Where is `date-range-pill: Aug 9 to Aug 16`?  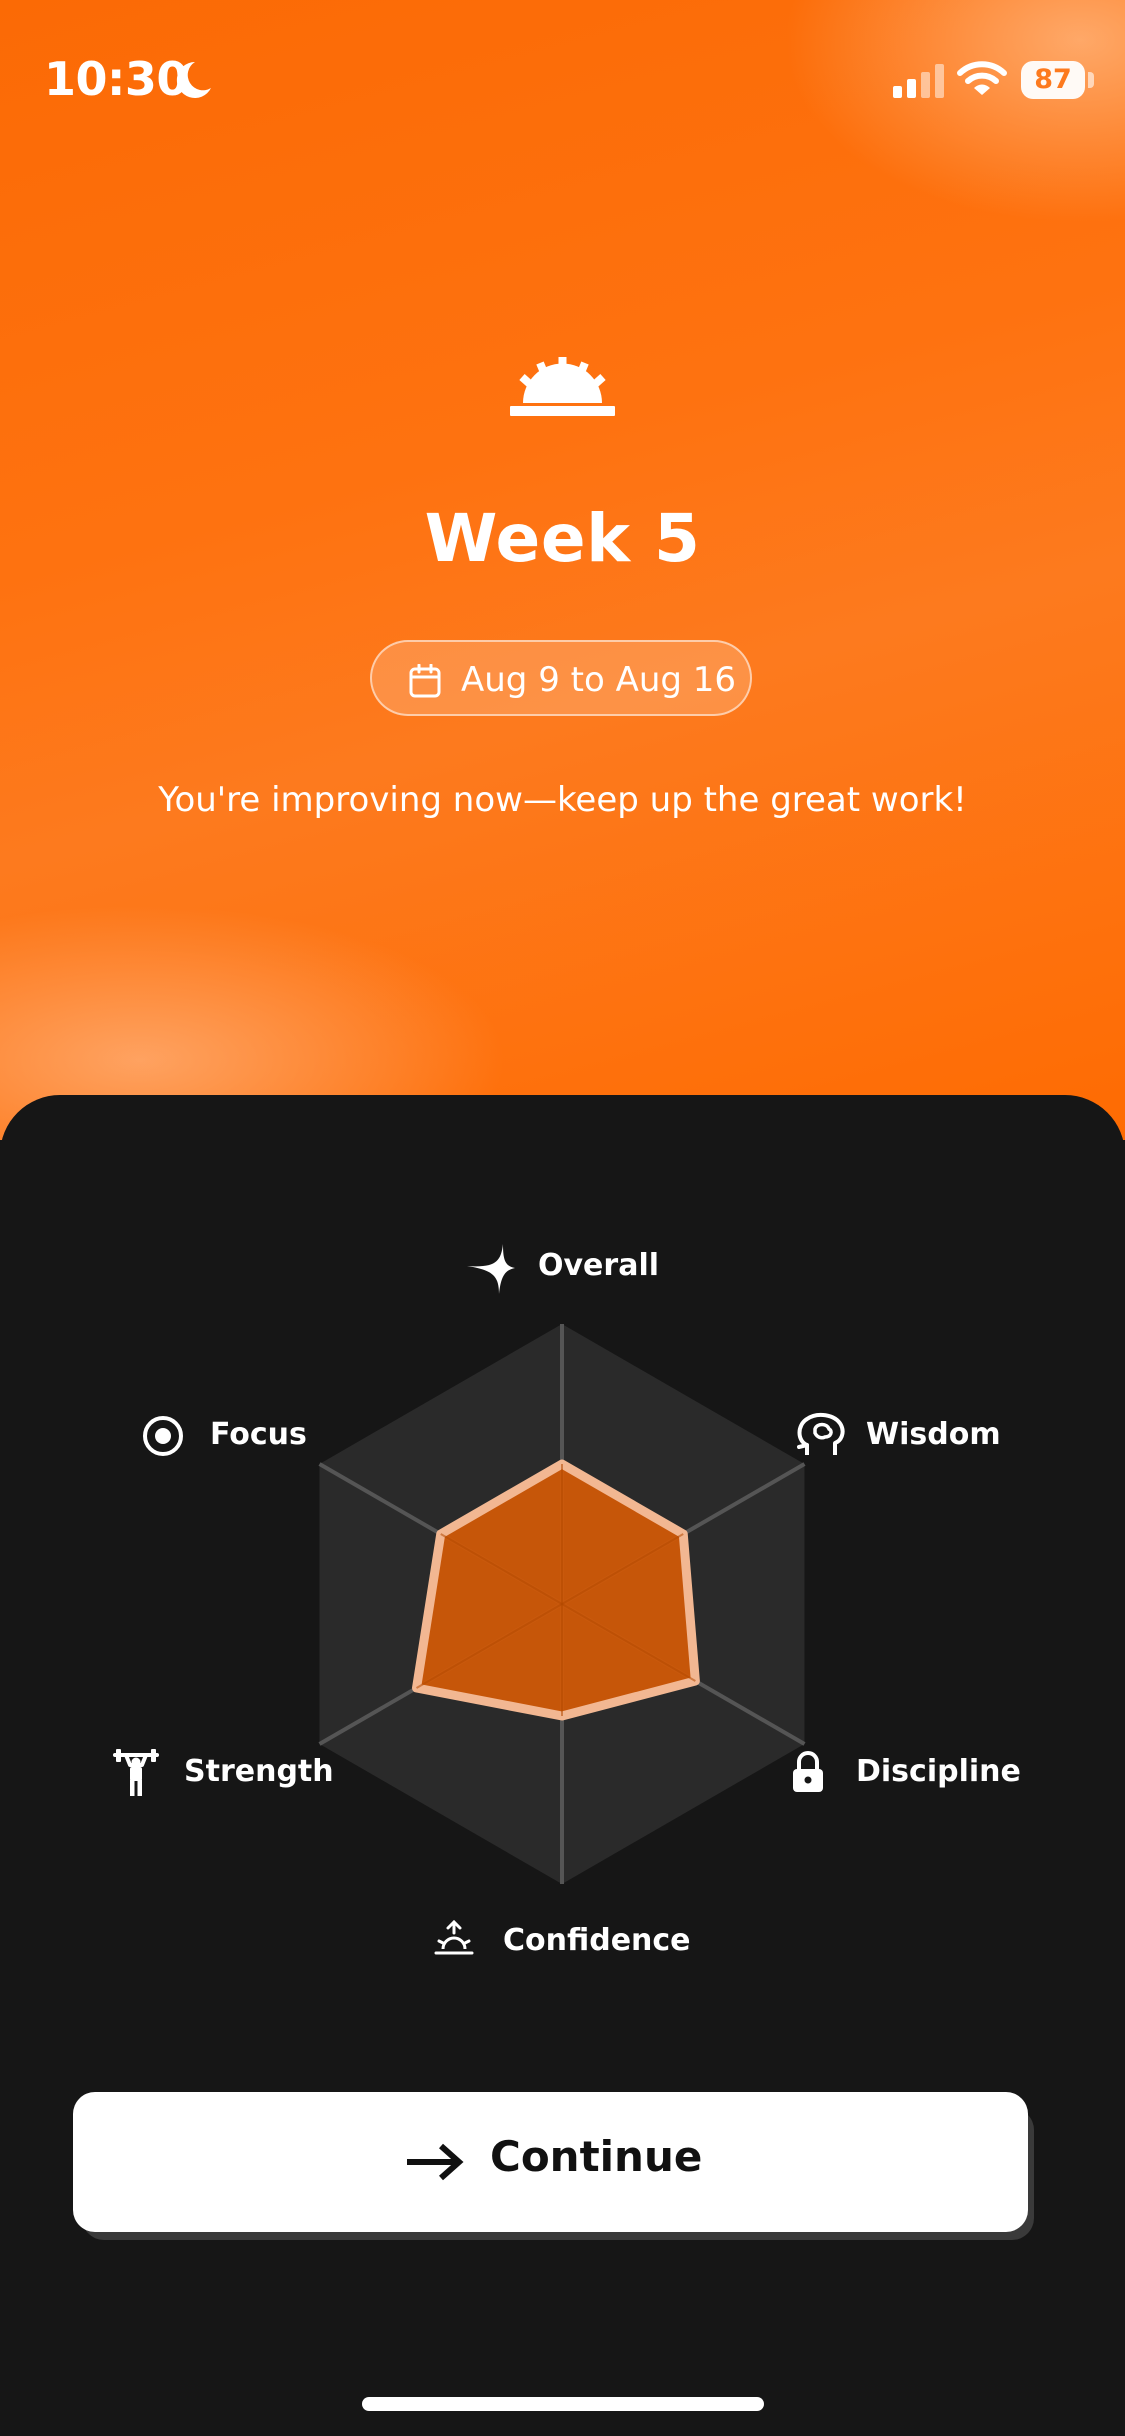
date-range-pill: Aug 9 to Aug 16 is located at coordinates (561, 678).